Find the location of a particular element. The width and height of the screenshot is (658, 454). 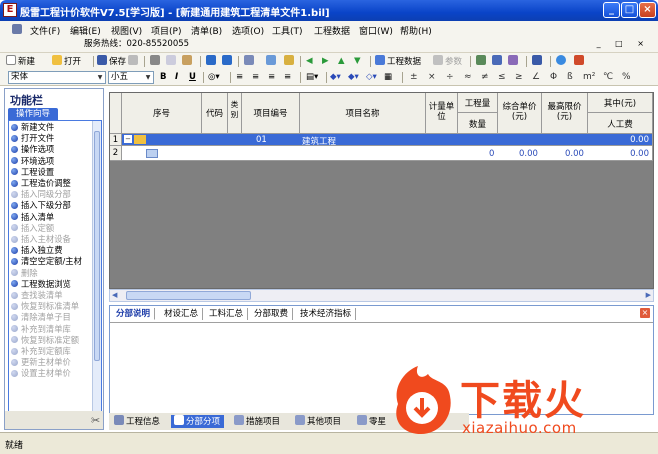

sidebar-item: 环境选项 is located at coordinates (32, 161).